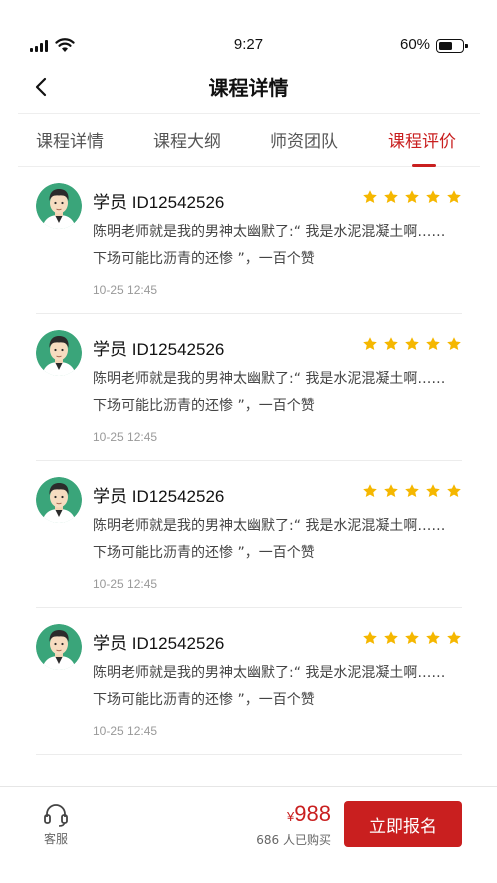  What do you see at coordinates (403, 824) in the screenshot?
I see `enroll-button: 立即报名` at bounding box center [403, 824].